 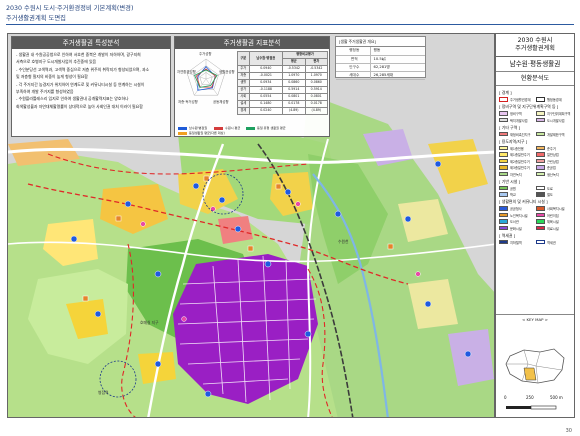 What do you see at coordinates (556, 134) in the screenshot?
I see `legend-label: 개발제한구역` at bounding box center [556, 134].